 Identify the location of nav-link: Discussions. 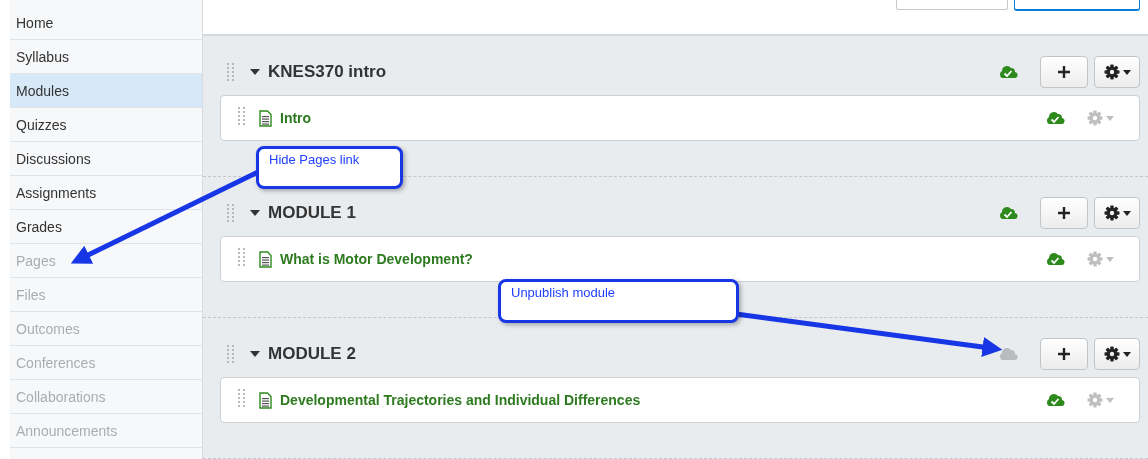
(106, 159).